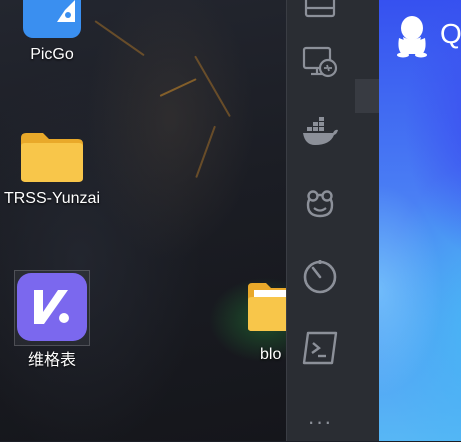 The image size is (461, 442). I want to click on desktop-icon-label: TRSS-Yunzai, so click(52, 198).